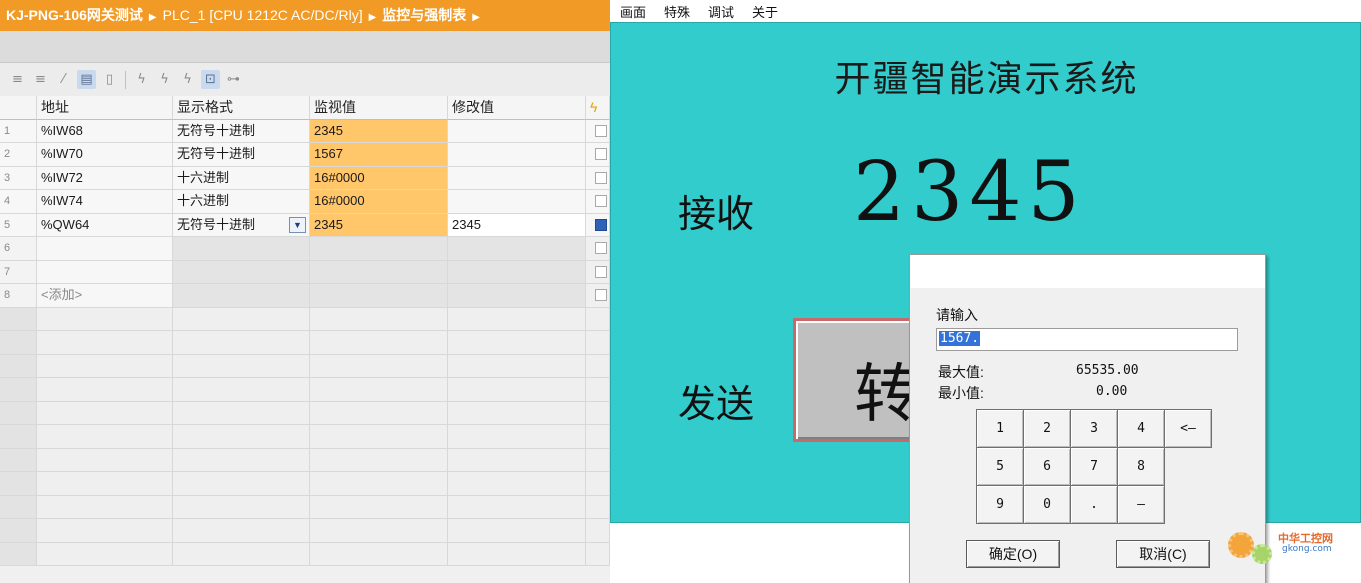 The width and height of the screenshot is (1361, 583). What do you see at coordinates (633, 11) in the screenshot?
I see `menu-item-screen: 画面` at bounding box center [633, 11].